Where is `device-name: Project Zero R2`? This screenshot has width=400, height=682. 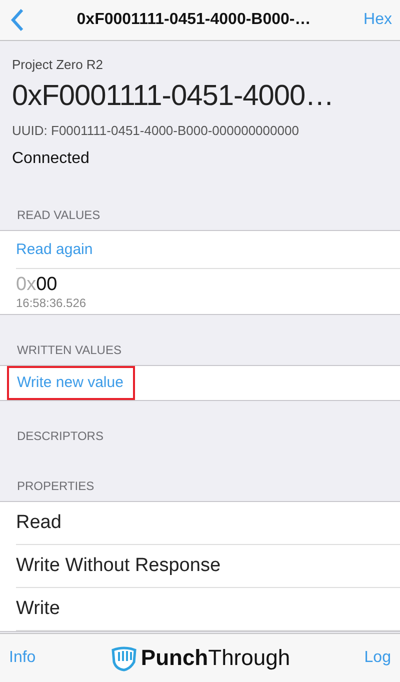
device-name: Project Zero R2 is located at coordinates (58, 64).